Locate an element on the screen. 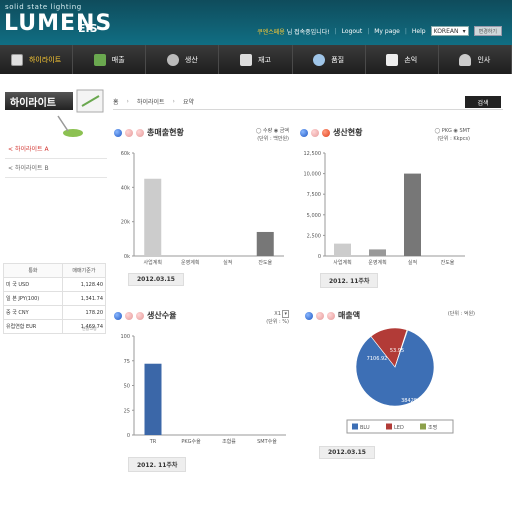 The image size is (512, 512). sales-date-badge: 2012.03.15 is located at coordinates (156, 279).